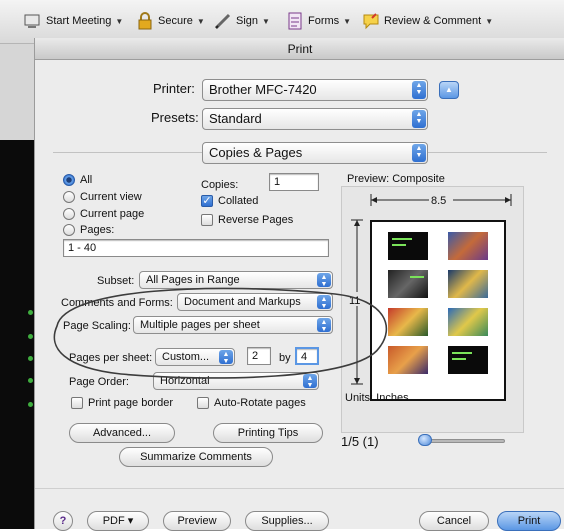  I want to click on presets-select: Standard ▲ ▼, so click(315, 119).